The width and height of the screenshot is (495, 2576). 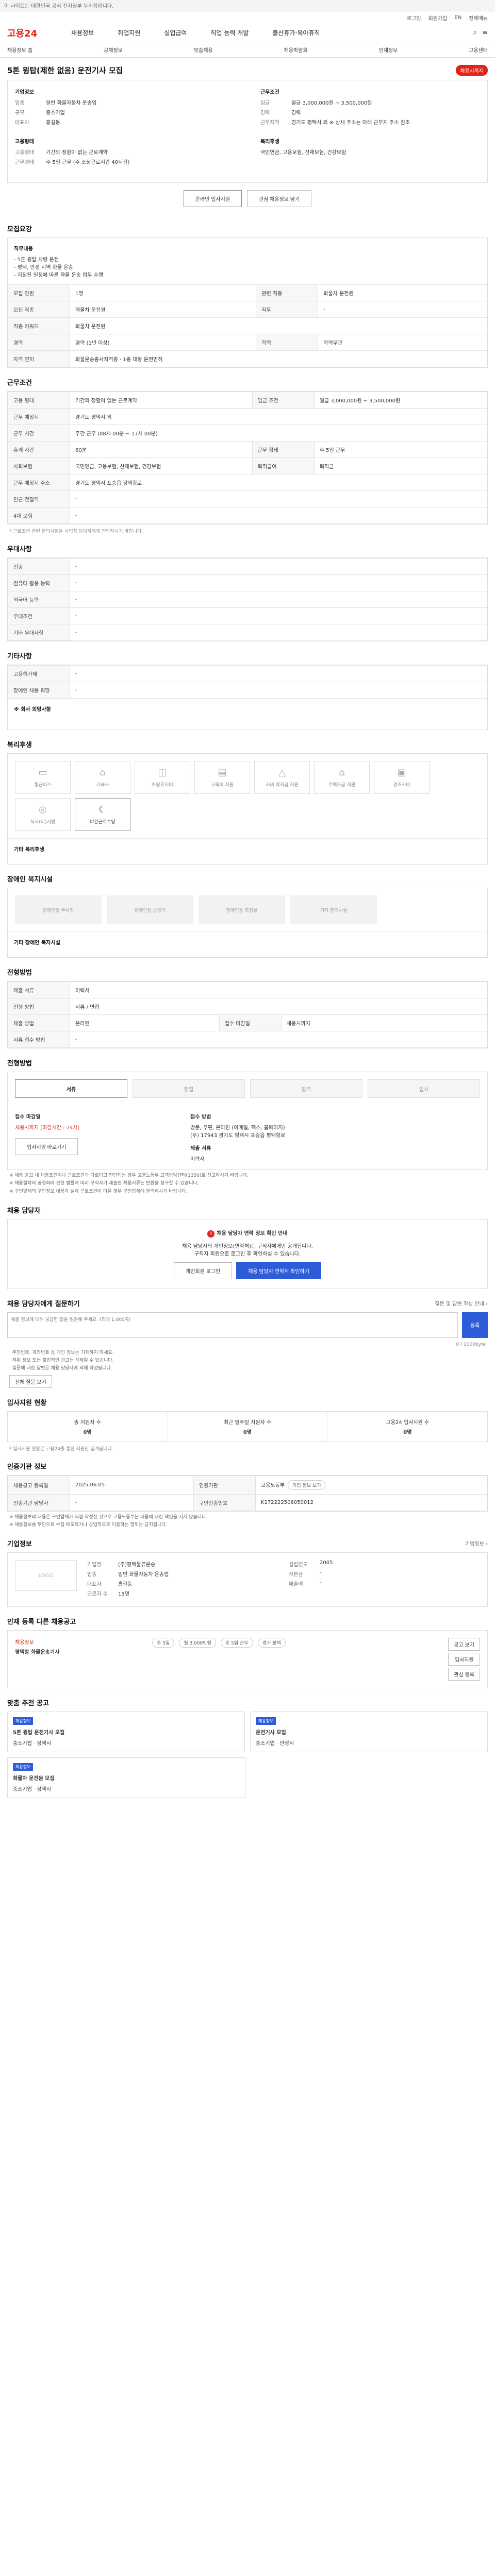 I want to click on table-key: 4대 보험, so click(x=39, y=515).